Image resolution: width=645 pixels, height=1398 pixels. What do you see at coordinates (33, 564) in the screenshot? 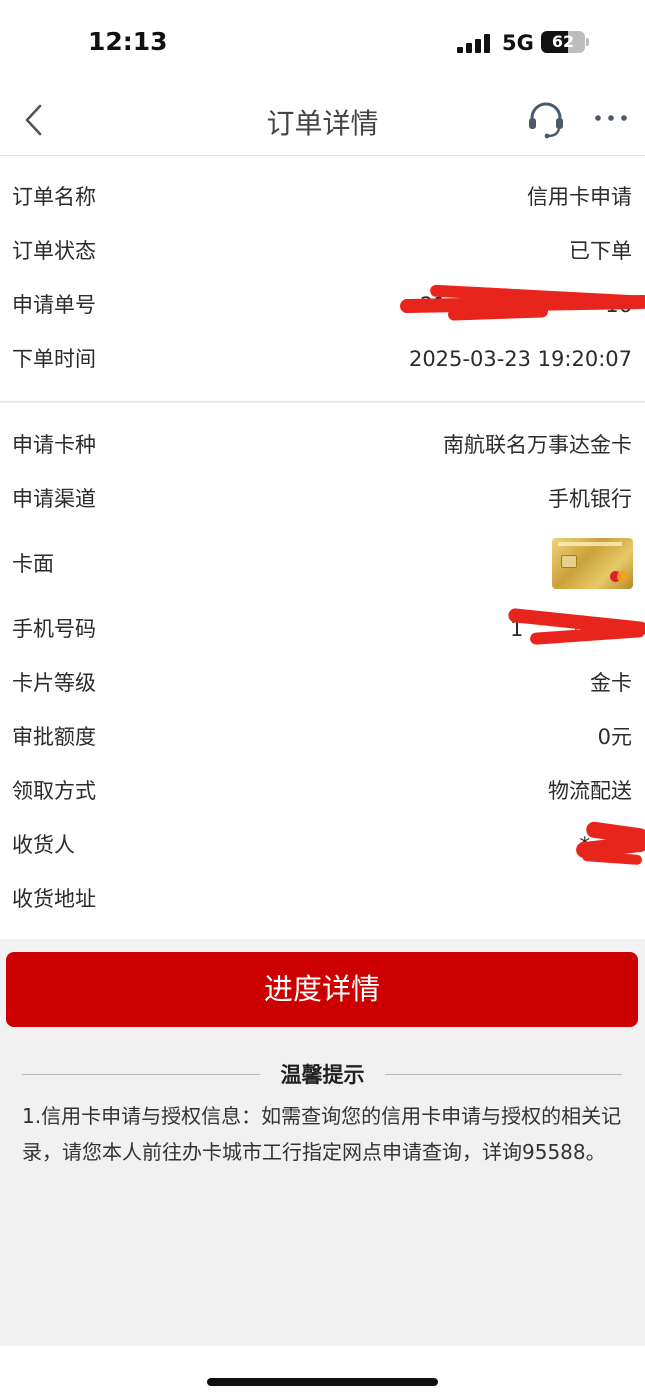
I see `card-face-label: 卡面` at bounding box center [33, 564].